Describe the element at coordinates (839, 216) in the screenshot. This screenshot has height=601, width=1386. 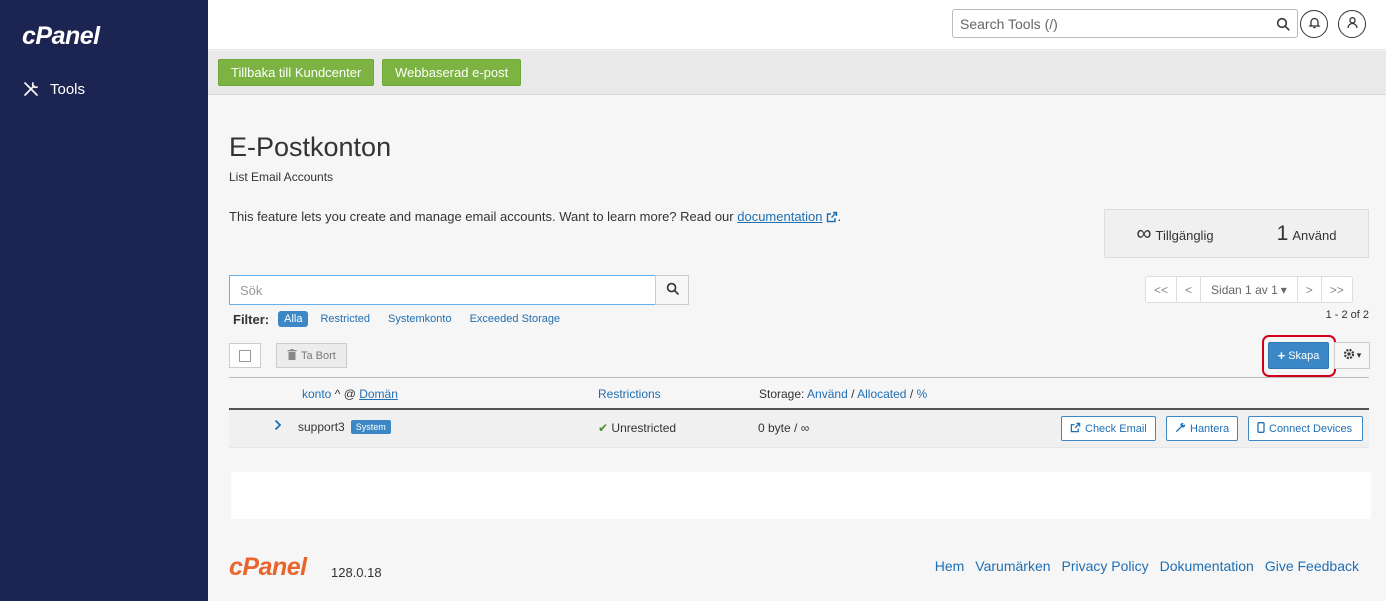
I see `intro-end: .` at that location.